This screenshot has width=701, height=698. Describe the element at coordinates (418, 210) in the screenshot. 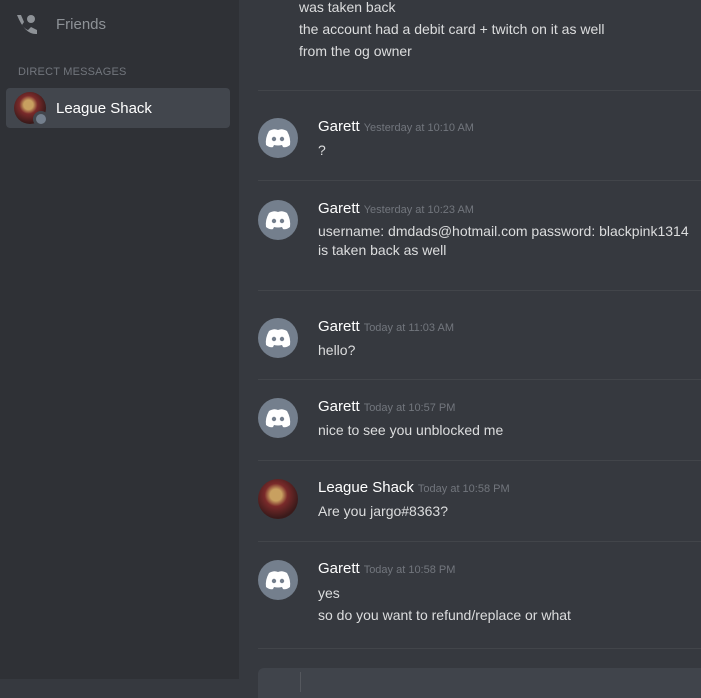

I see `message-timestamp: Yesterday at 10:23 AM` at that location.